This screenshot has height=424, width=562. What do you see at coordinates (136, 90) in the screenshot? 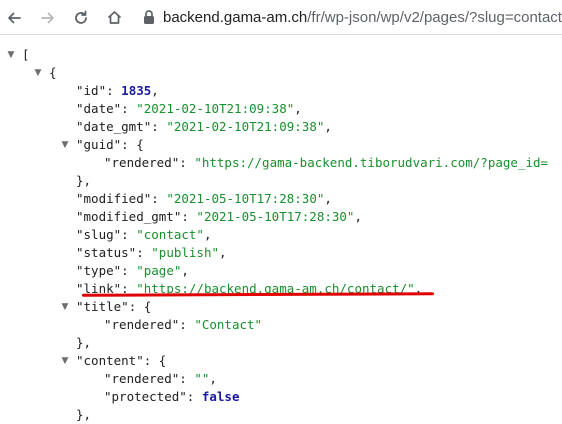
I see `json-number: 1835` at bounding box center [136, 90].